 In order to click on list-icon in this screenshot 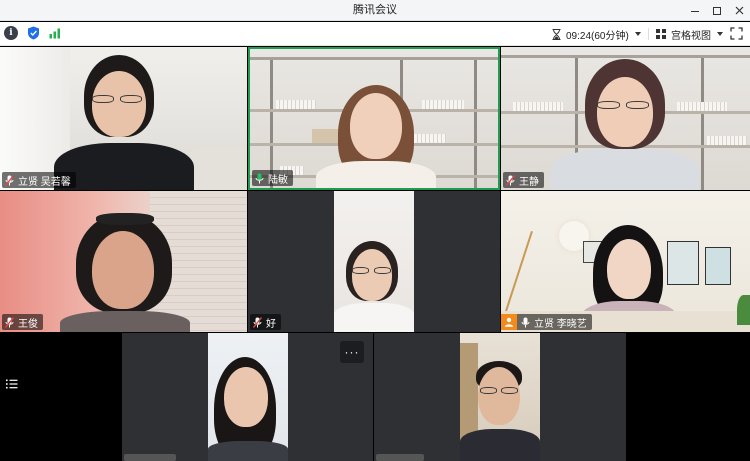, I will do `click(12, 384)`.